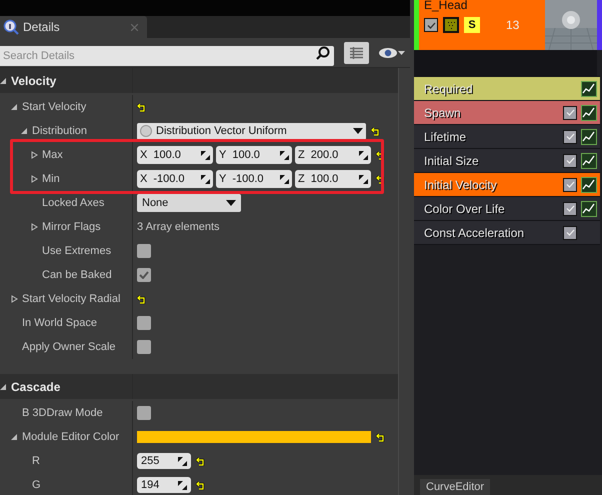 This screenshot has width=602, height=495. Describe the element at coordinates (254, 155) in the screenshot. I see `vector-field: Y 100.0` at that location.